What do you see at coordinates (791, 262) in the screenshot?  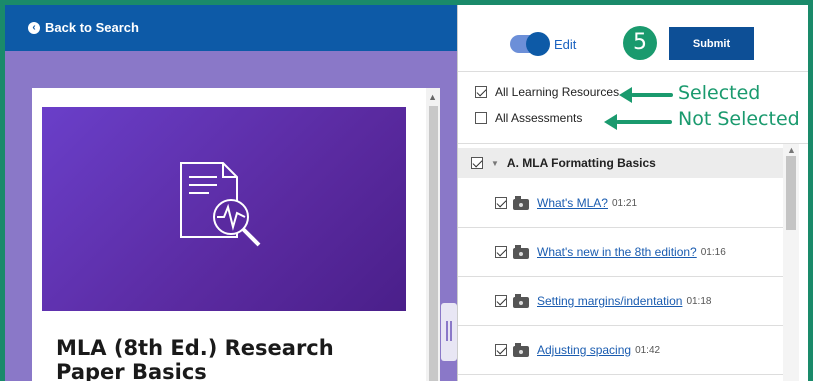 I see `list-scrollbar: ▲` at bounding box center [791, 262].